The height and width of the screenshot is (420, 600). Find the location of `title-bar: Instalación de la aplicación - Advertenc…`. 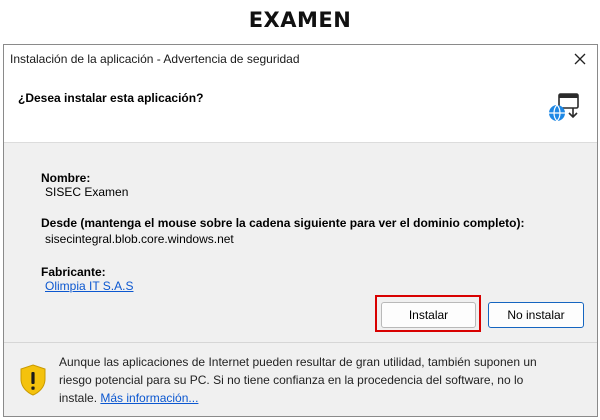

title-bar: Instalación de la aplicación - Advertenc… is located at coordinates (300, 59).